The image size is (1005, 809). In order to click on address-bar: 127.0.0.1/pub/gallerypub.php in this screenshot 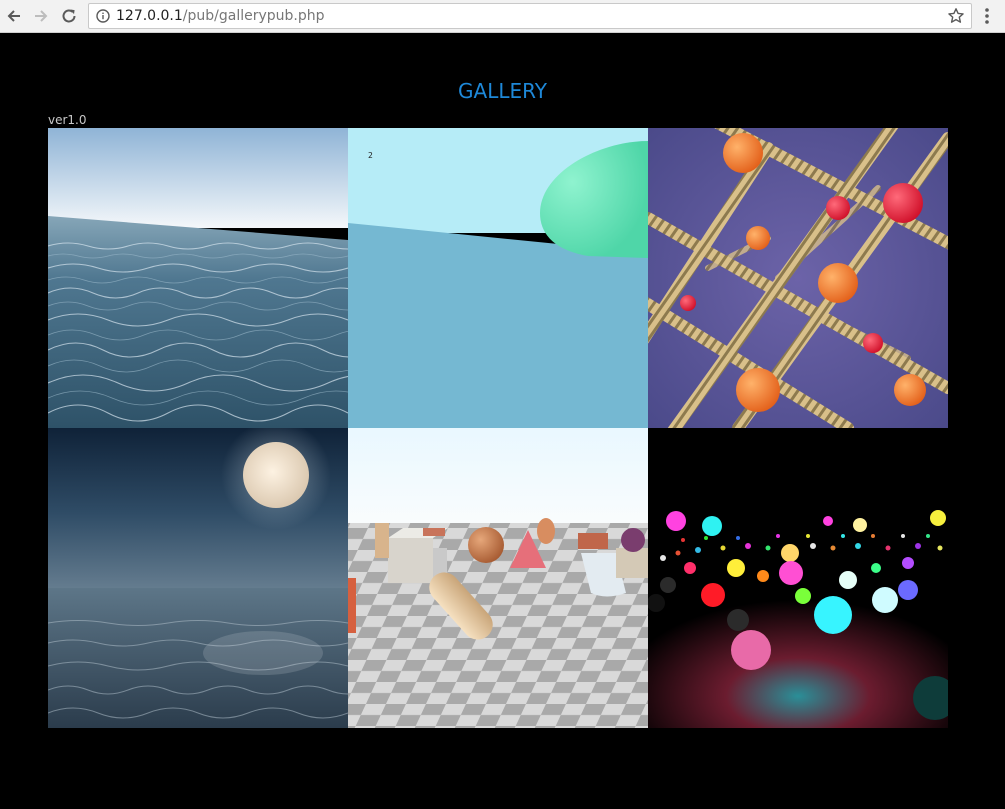, I will do `click(530, 16)`.